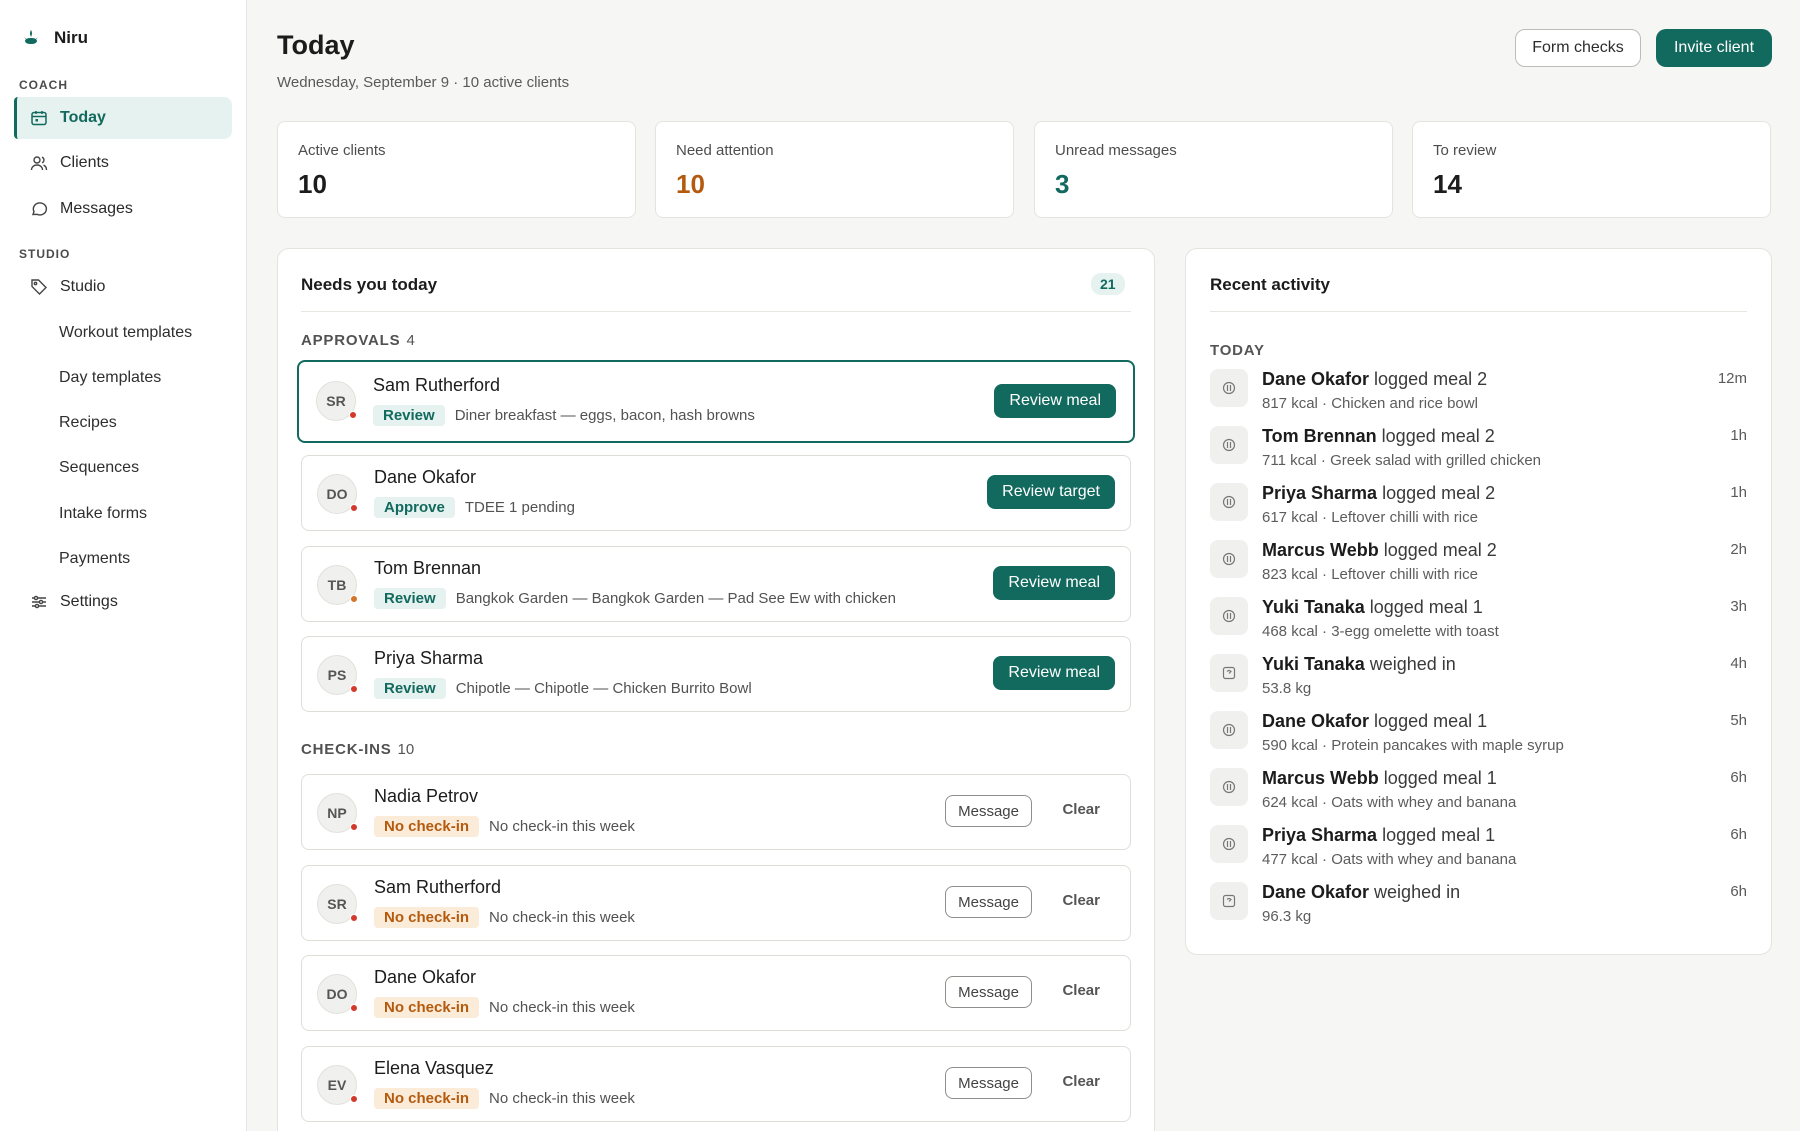 This screenshot has width=1800, height=1131. What do you see at coordinates (434, 1068) in the screenshot?
I see `client-name: Elena Vasquez` at bounding box center [434, 1068].